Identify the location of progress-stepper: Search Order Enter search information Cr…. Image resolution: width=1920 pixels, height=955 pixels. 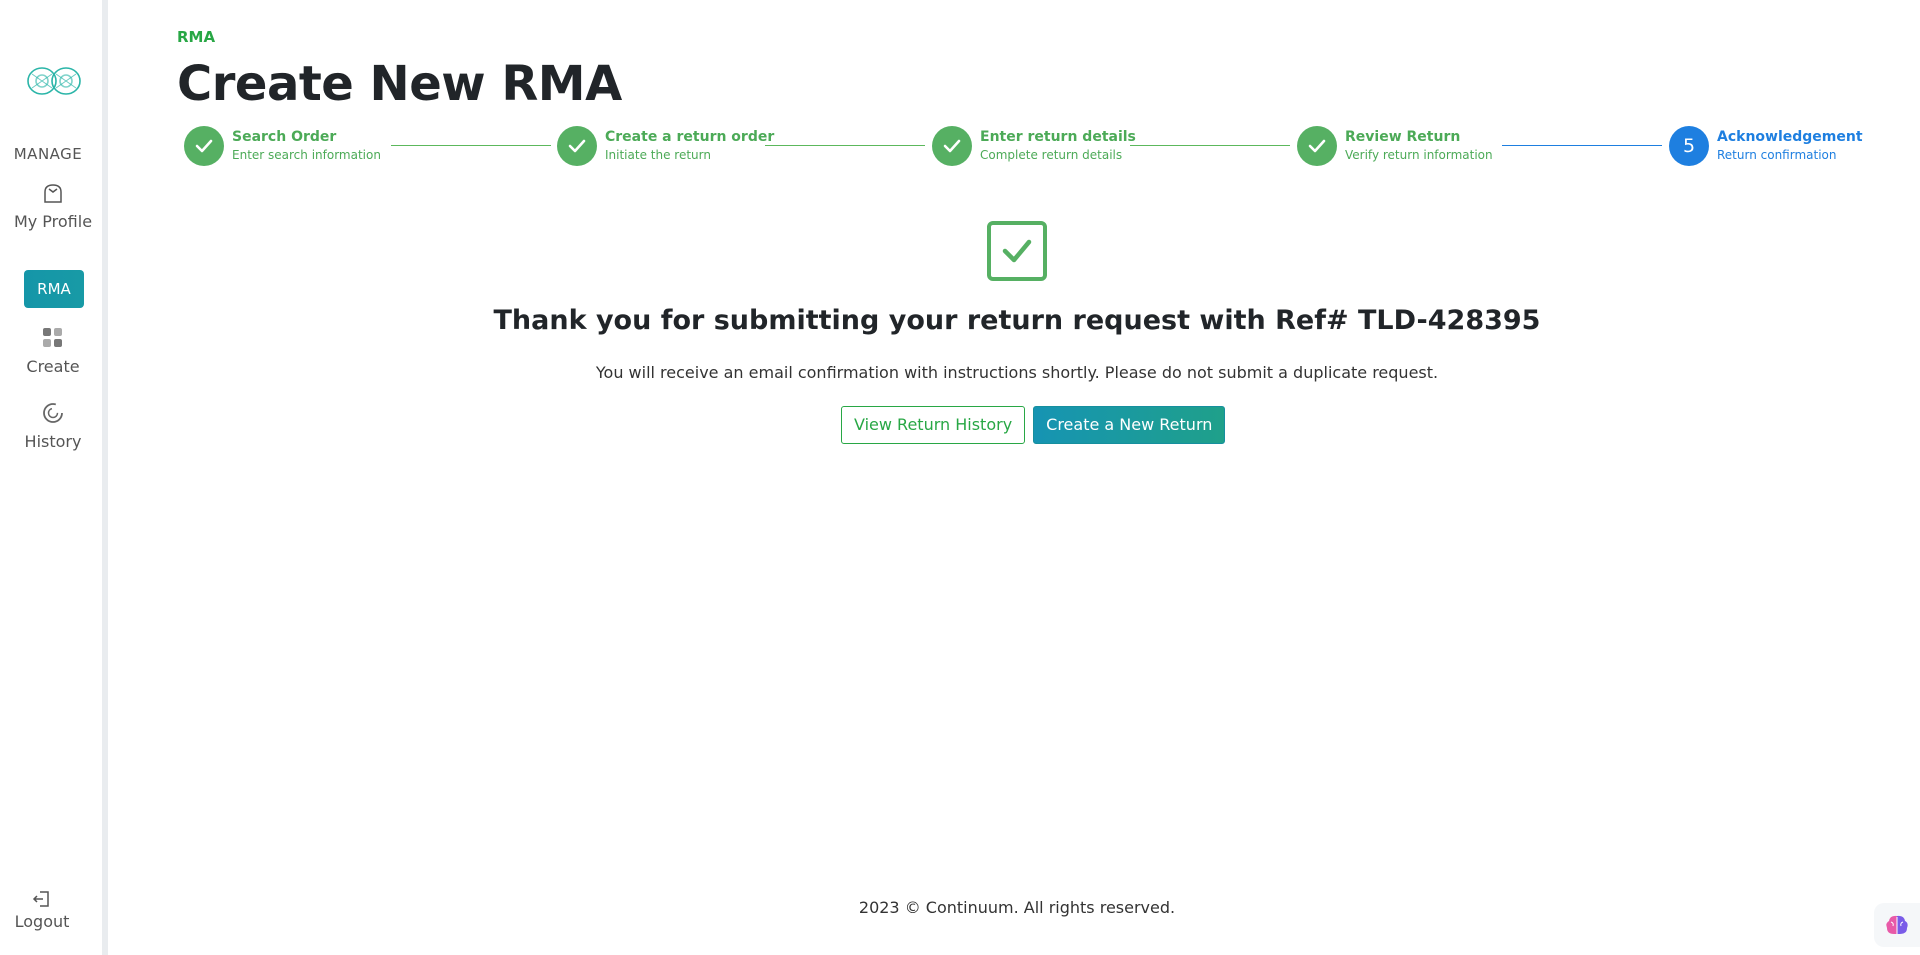
(1034, 146).